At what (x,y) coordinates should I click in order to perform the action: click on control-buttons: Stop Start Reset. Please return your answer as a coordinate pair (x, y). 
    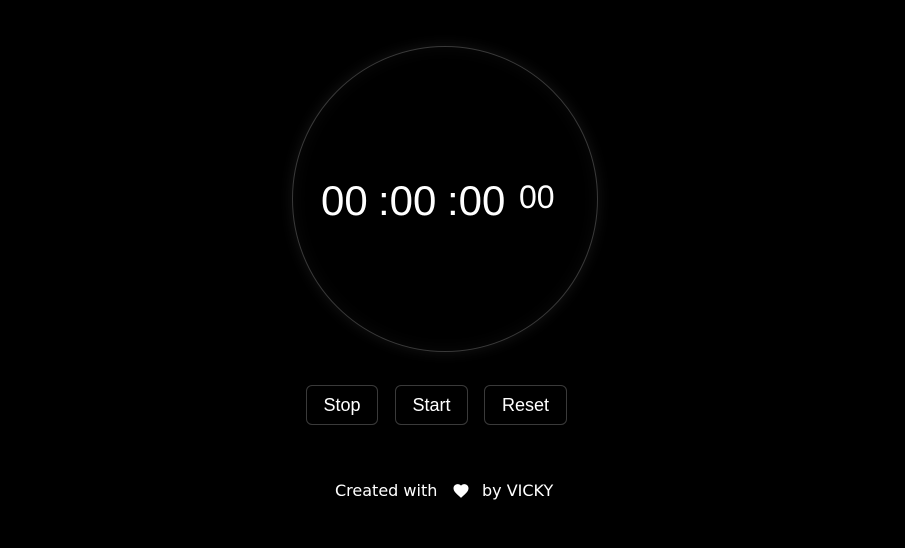
    Looking at the image, I should click on (452, 405).